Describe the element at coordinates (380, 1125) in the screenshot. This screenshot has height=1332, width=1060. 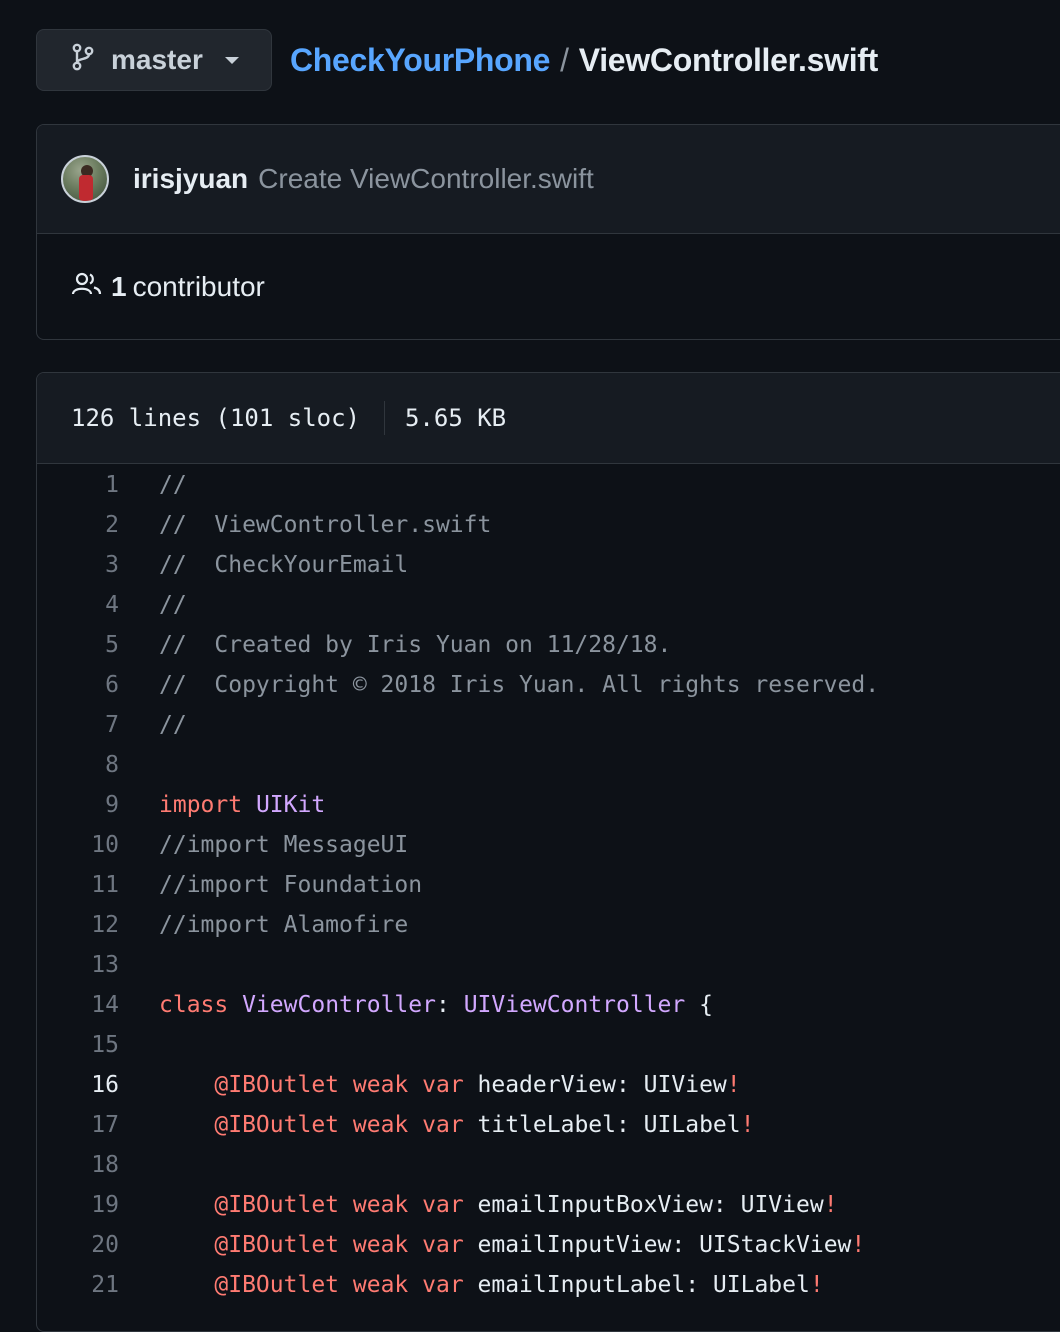
I see `code-token: weak` at that location.